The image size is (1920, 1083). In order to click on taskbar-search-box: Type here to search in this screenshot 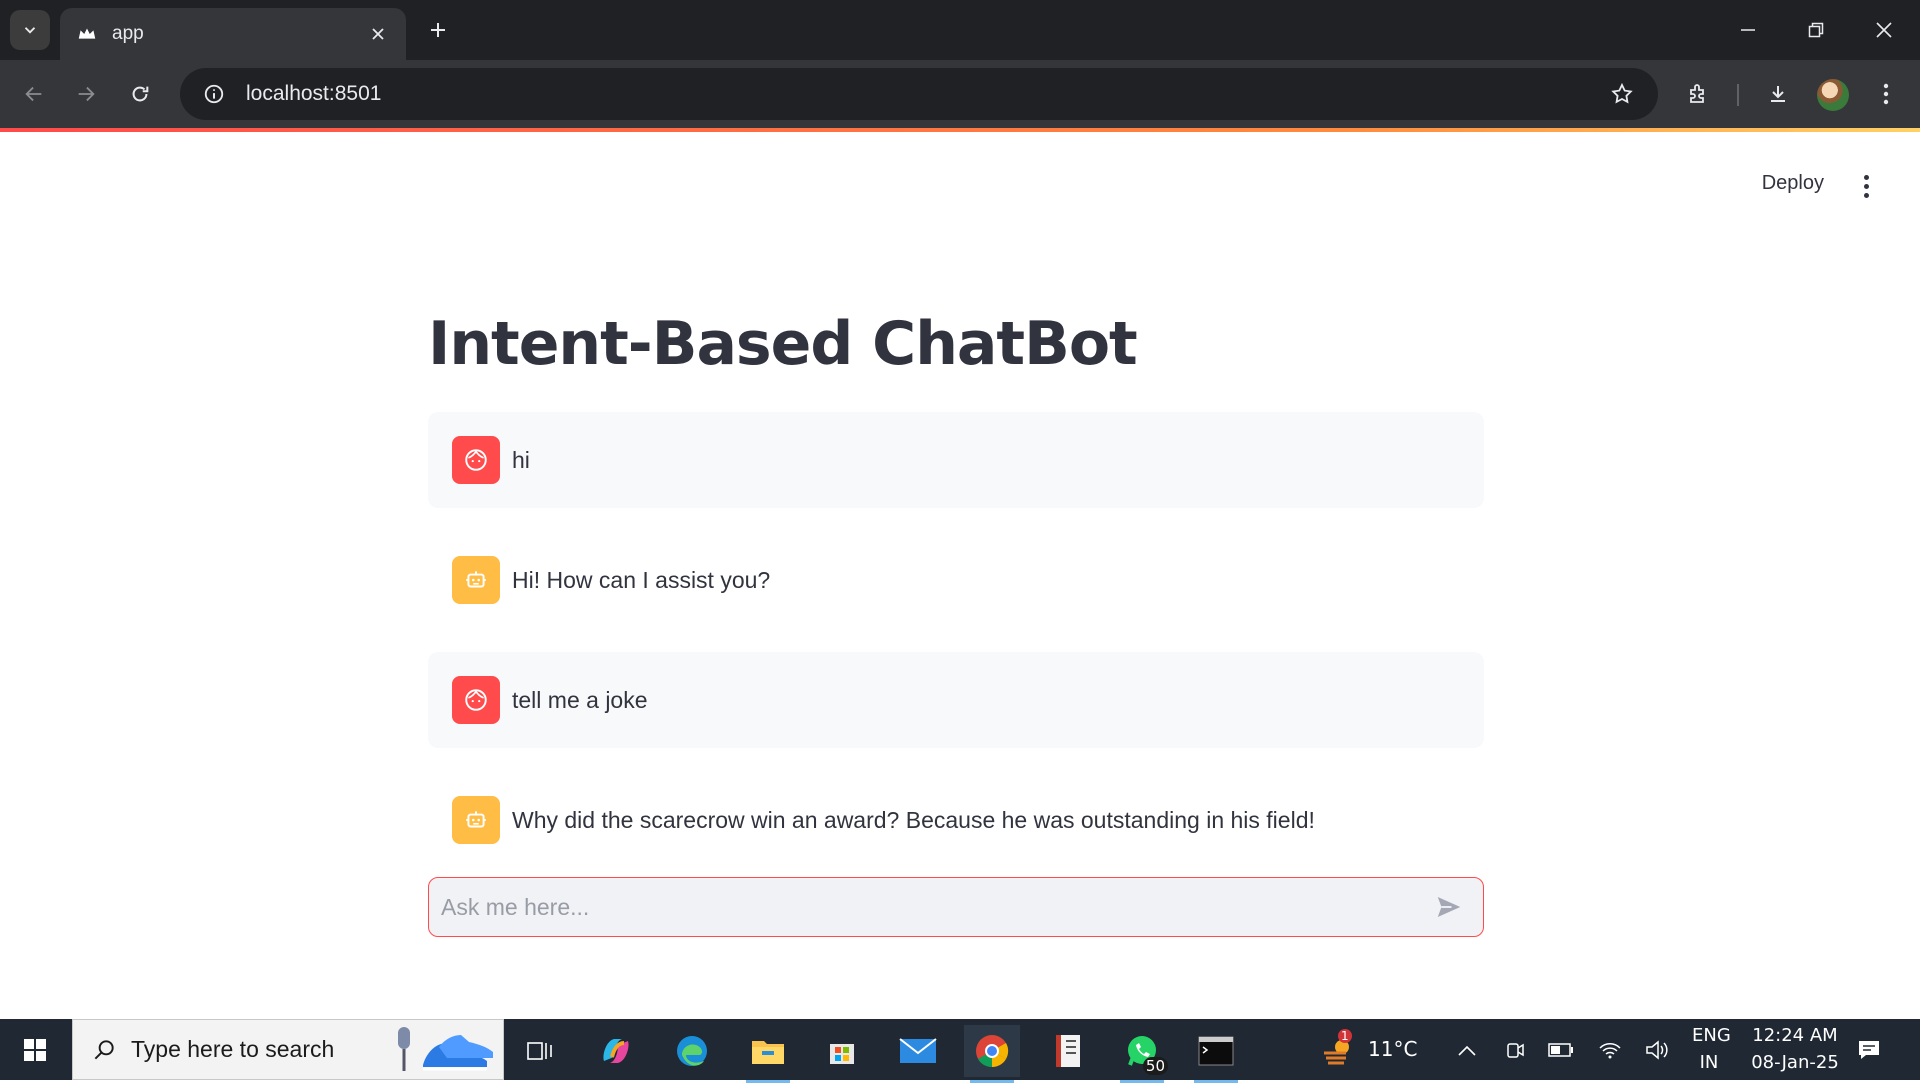, I will do `click(288, 1049)`.